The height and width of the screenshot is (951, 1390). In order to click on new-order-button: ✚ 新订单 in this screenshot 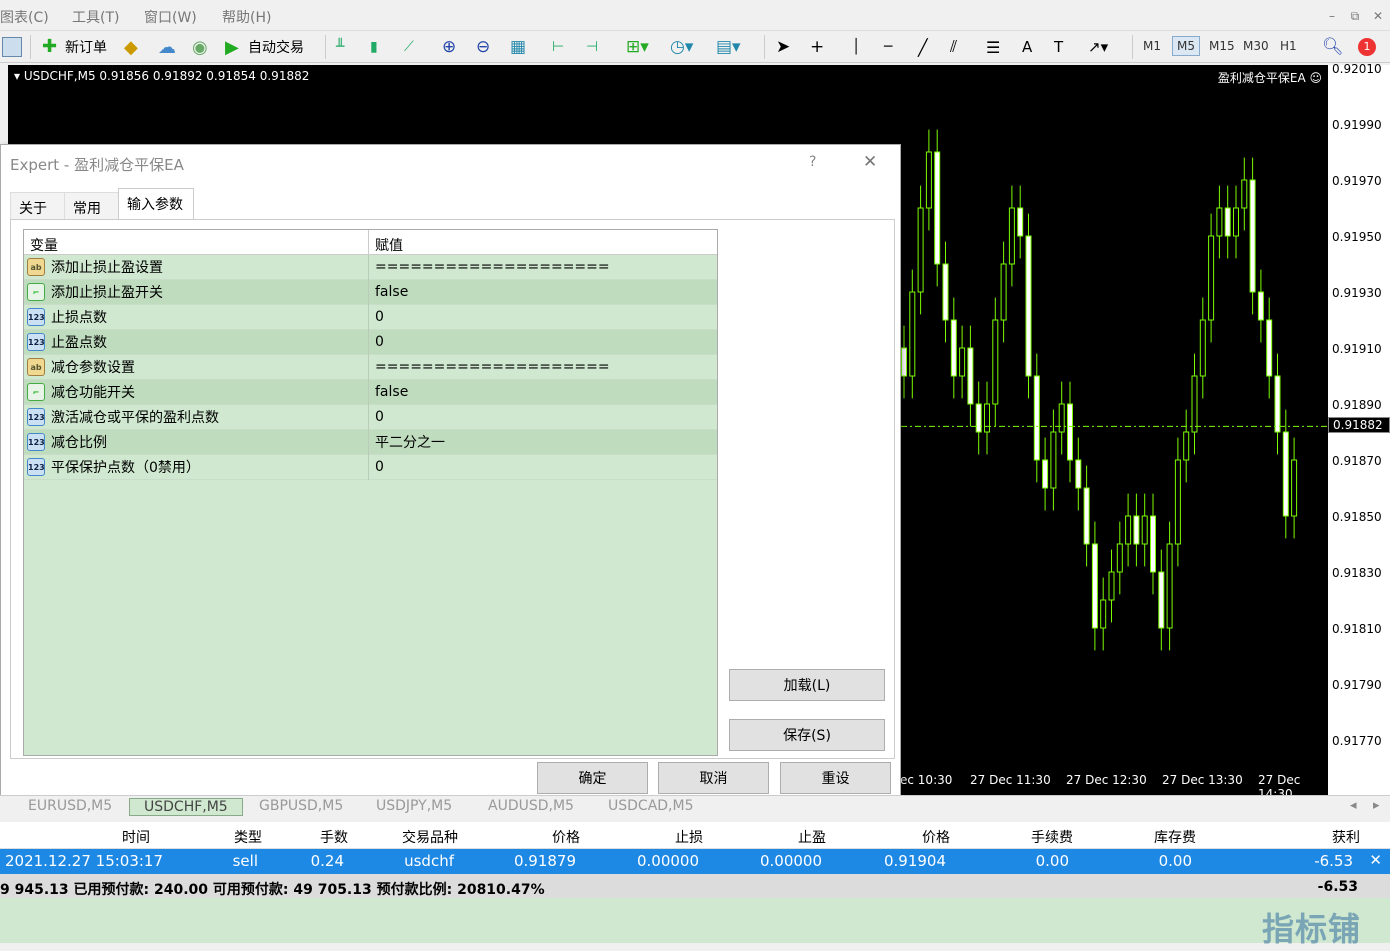, I will do `click(74, 47)`.